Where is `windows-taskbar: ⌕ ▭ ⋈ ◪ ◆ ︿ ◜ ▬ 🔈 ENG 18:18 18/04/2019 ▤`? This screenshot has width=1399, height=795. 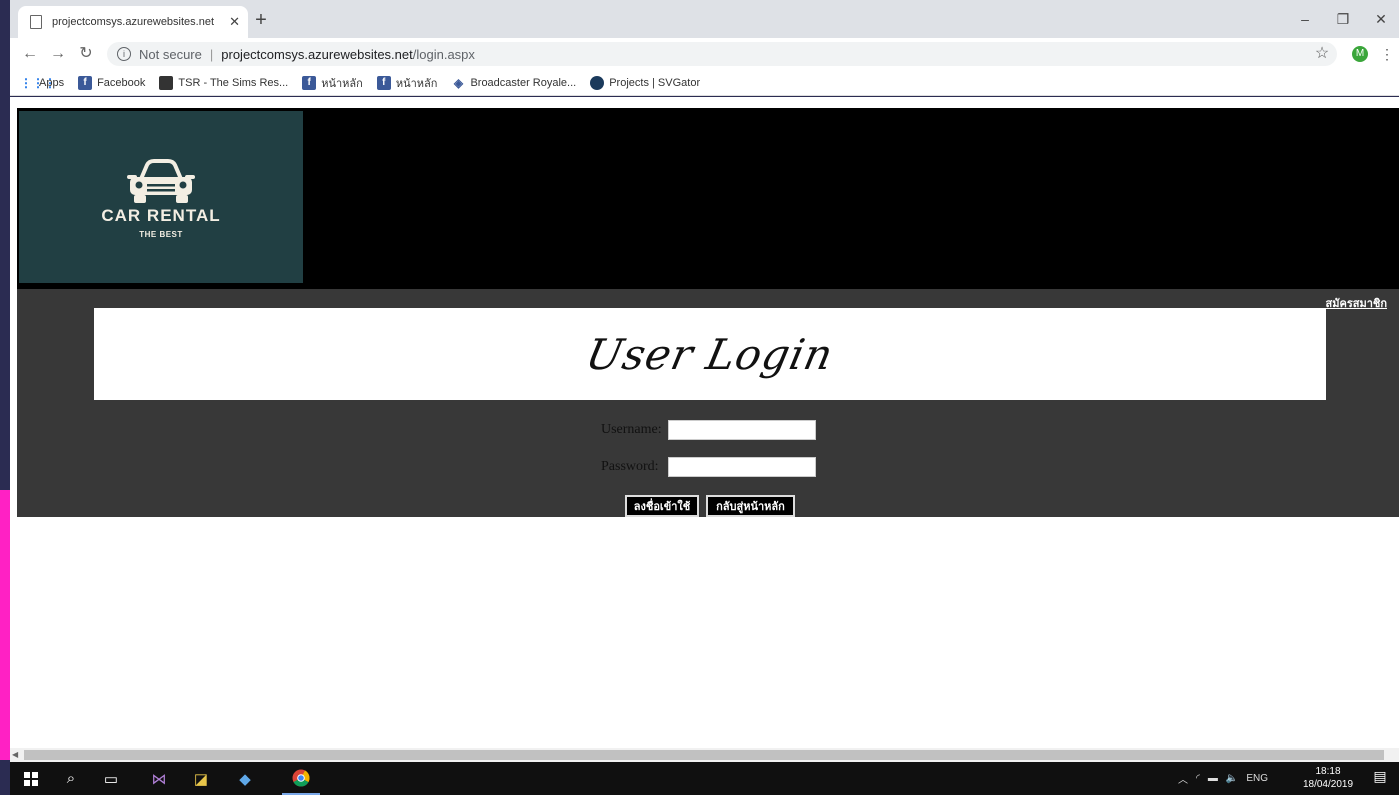
windows-taskbar: ⌕ ▭ ⋈ ◪ ◆ ︿ ◜ ▬ 🔈 ENG 18:18 18/04/2019 ▤ is located at coordinates (704, 778).